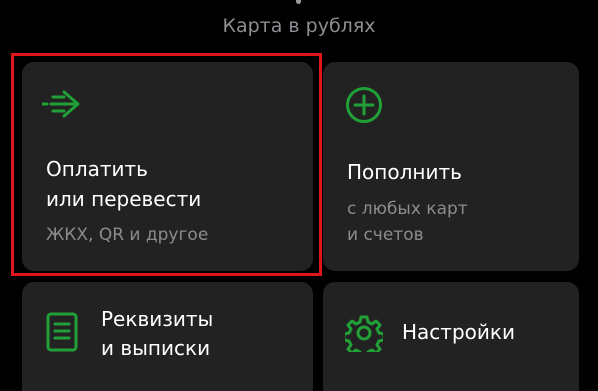 The image size is (598, 391). What do you see at coordinates (62, 332) in the screenshot?
I see `document-icon` at bounding box center [62, 332].